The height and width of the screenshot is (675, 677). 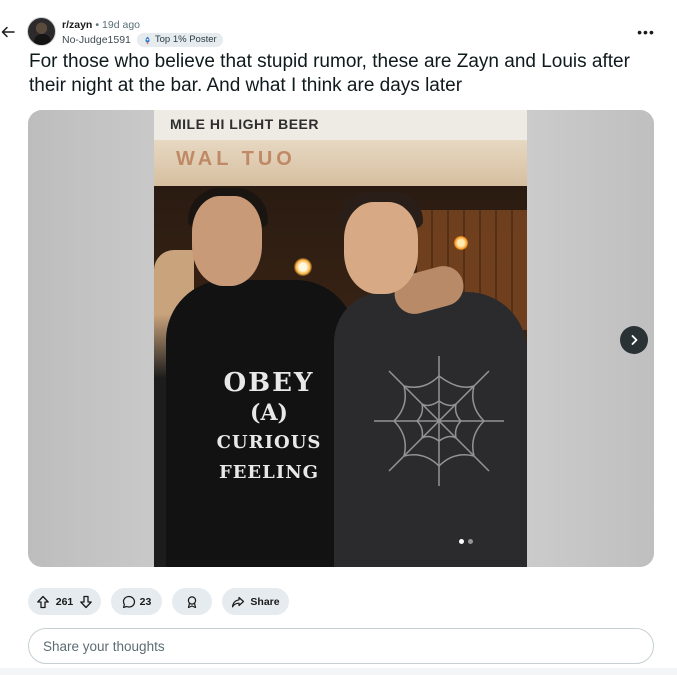 I want to click on photo-person-one-face, so click(x=227, y=241).